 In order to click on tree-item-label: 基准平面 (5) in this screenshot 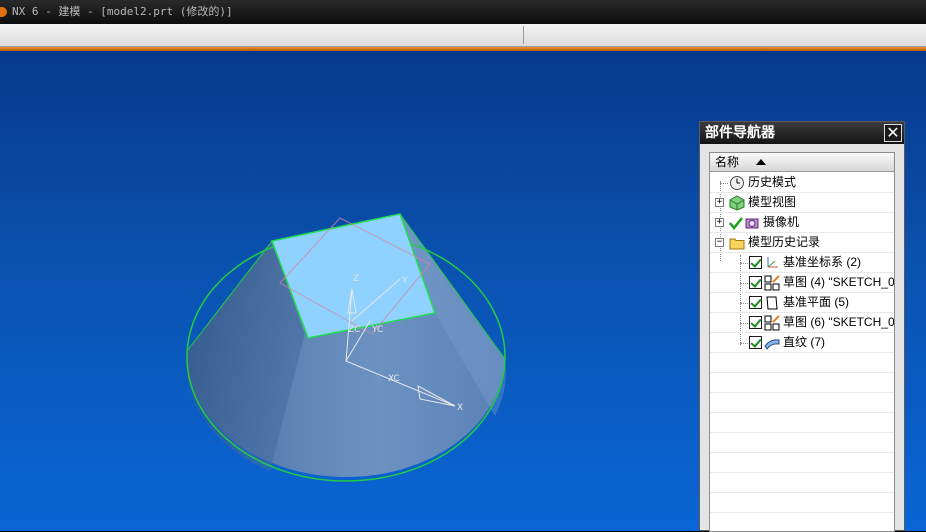, I will do `click(816, 302)`.